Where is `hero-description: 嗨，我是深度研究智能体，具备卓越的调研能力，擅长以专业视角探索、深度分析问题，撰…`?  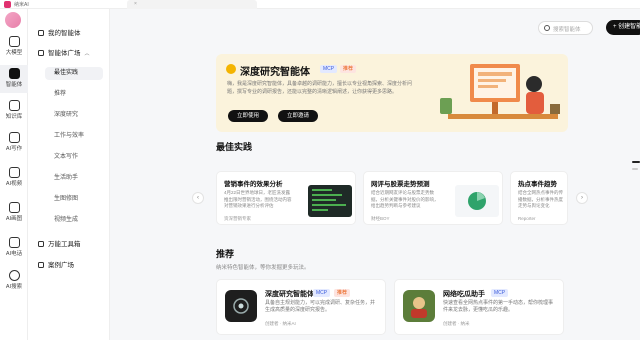 hero-description: 嗨，我是深度研究智能体，具备卓越的调研能力，擅长以专业视角探索、深度分析问题，撰… is located at coordinates (320, 88).